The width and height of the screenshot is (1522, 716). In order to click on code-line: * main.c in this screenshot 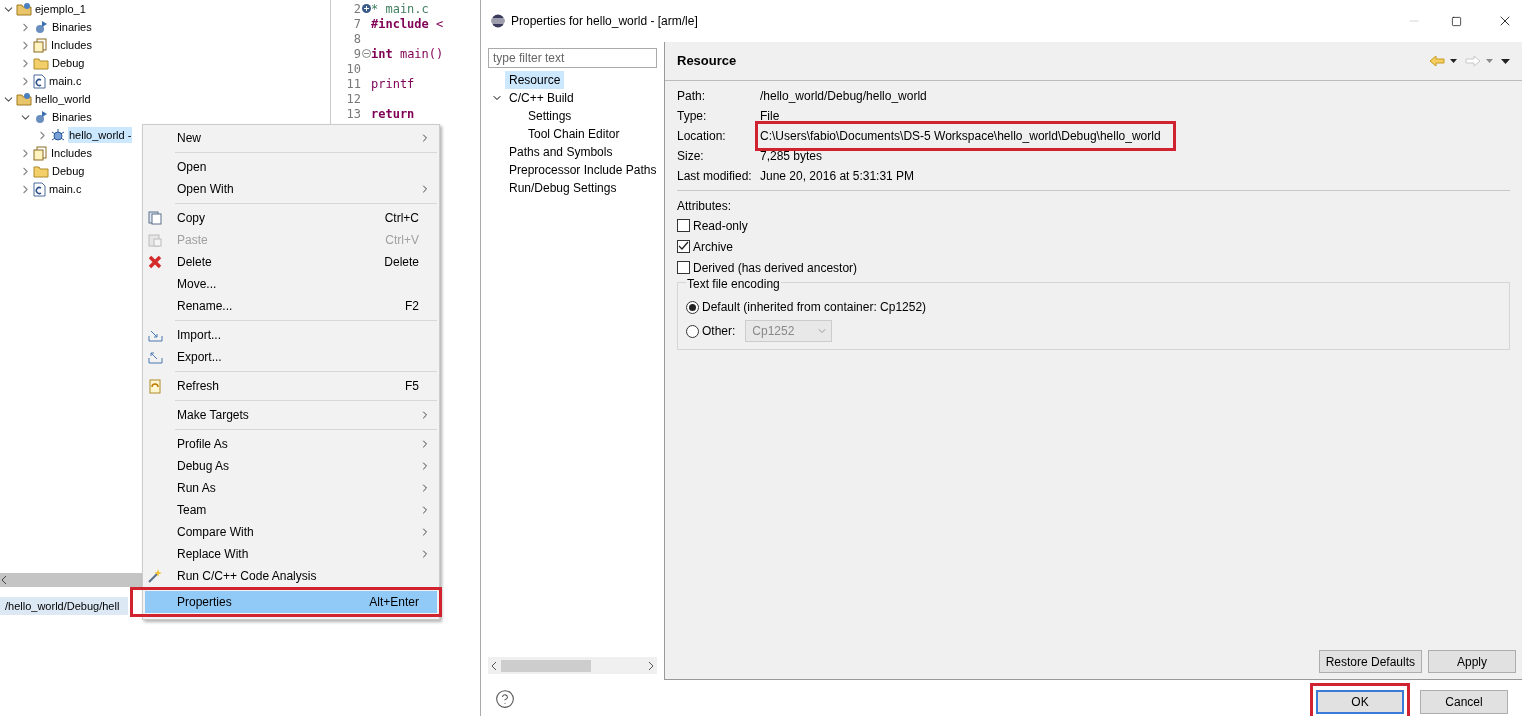, I will do `click(400, 9)`.